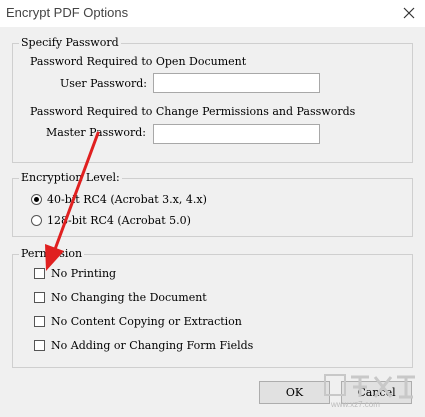  I want to click on no-form-fields-checkbox, so click(39, 345).